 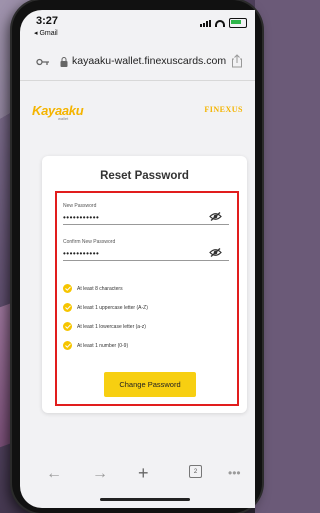 What do you see at coordinates (46, 33) in the screenshot?
I see `back-to-app-link: ◂ Gmail` at bounding box center [46, 33].